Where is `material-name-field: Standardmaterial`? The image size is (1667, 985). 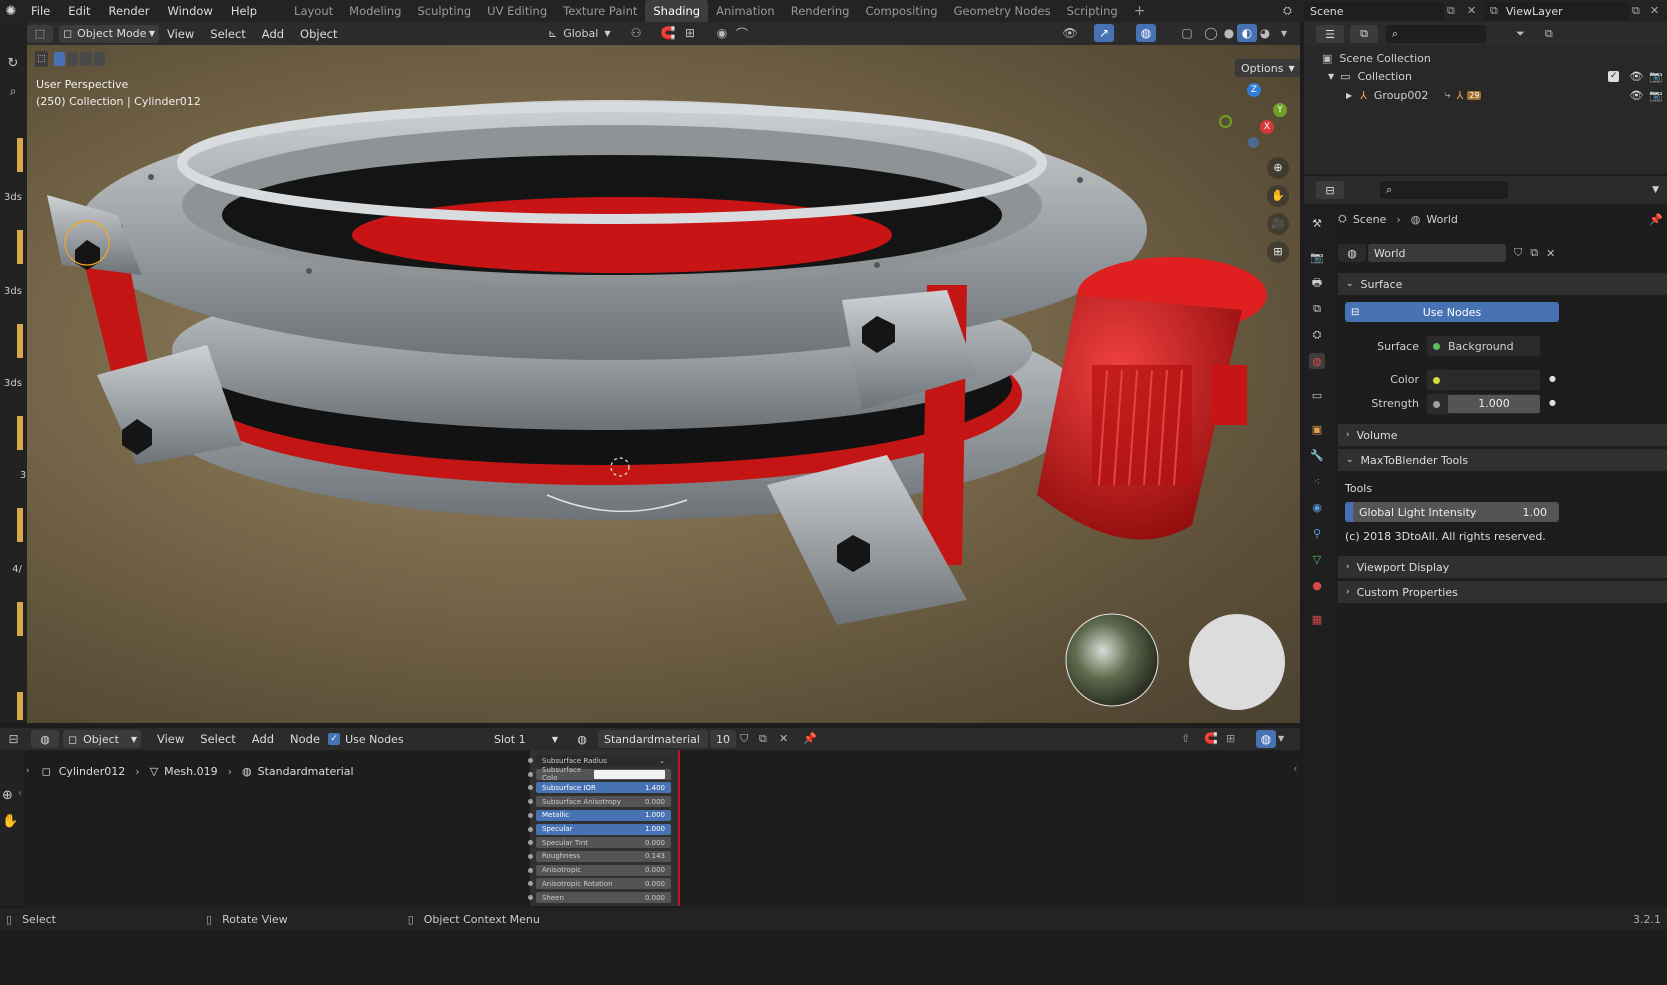
material-name-field: Standardmaterial is located at coordinates (653, 739).